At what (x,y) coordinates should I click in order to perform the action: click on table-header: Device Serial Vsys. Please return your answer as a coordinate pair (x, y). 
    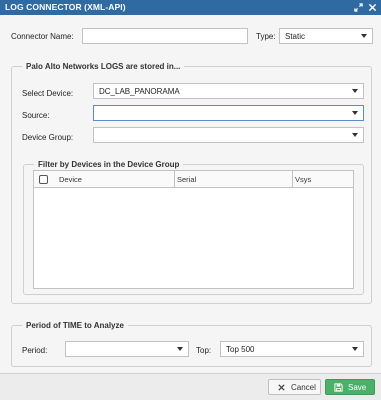
    Looking at the image, I should click on (193, 179).